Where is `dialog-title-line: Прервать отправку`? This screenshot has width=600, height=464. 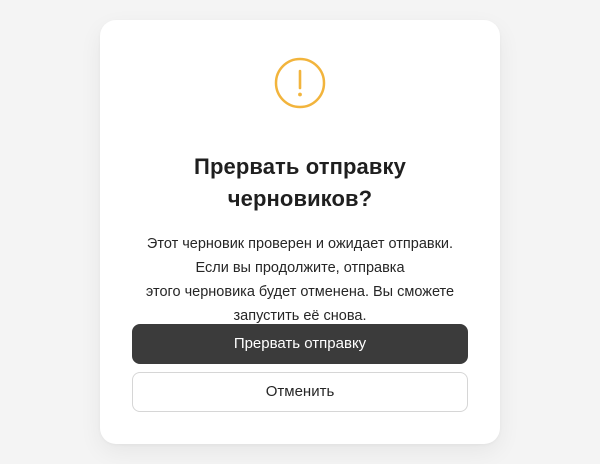 dialog-title-line: Прервать отправку is located at coordinates (300, 166).